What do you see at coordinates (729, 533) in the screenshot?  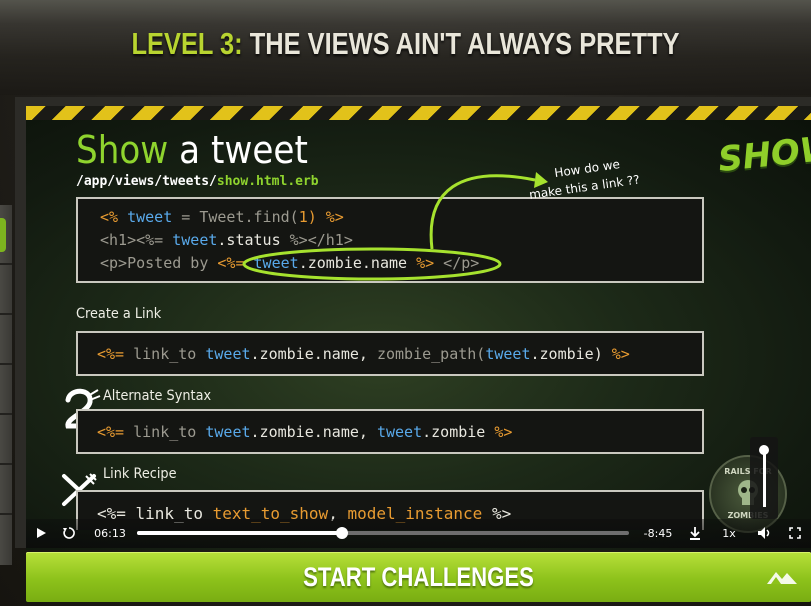 I see `speed-button: 1x` at bounding box center [729, 533].